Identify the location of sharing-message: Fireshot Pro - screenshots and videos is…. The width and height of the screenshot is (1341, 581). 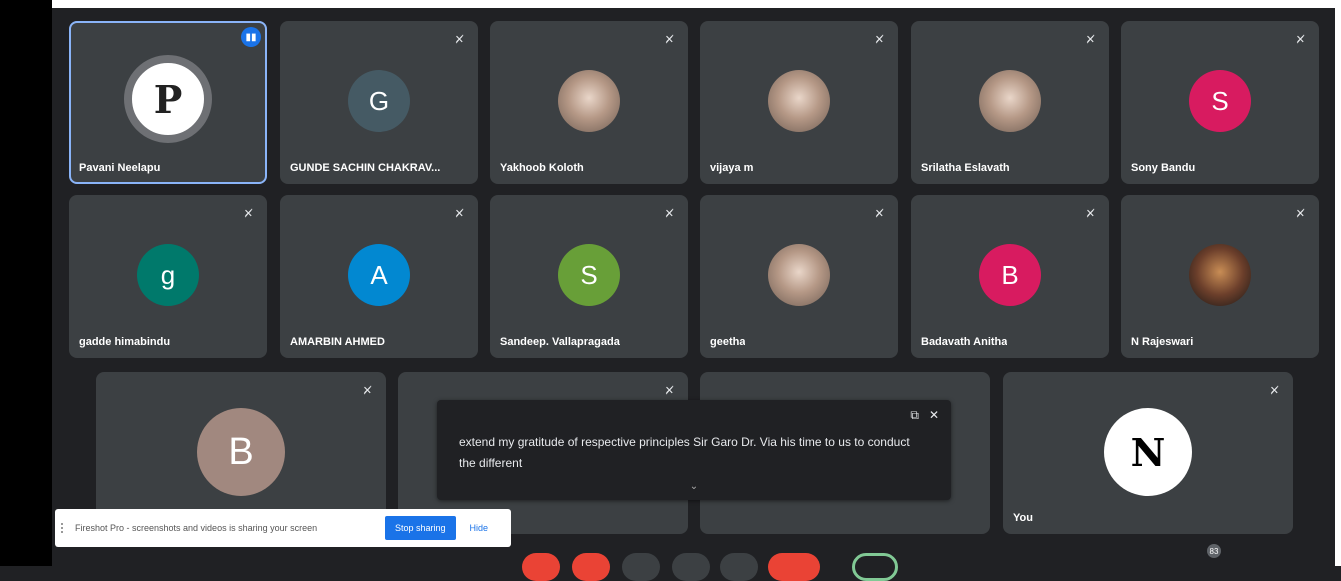
(196, 528).